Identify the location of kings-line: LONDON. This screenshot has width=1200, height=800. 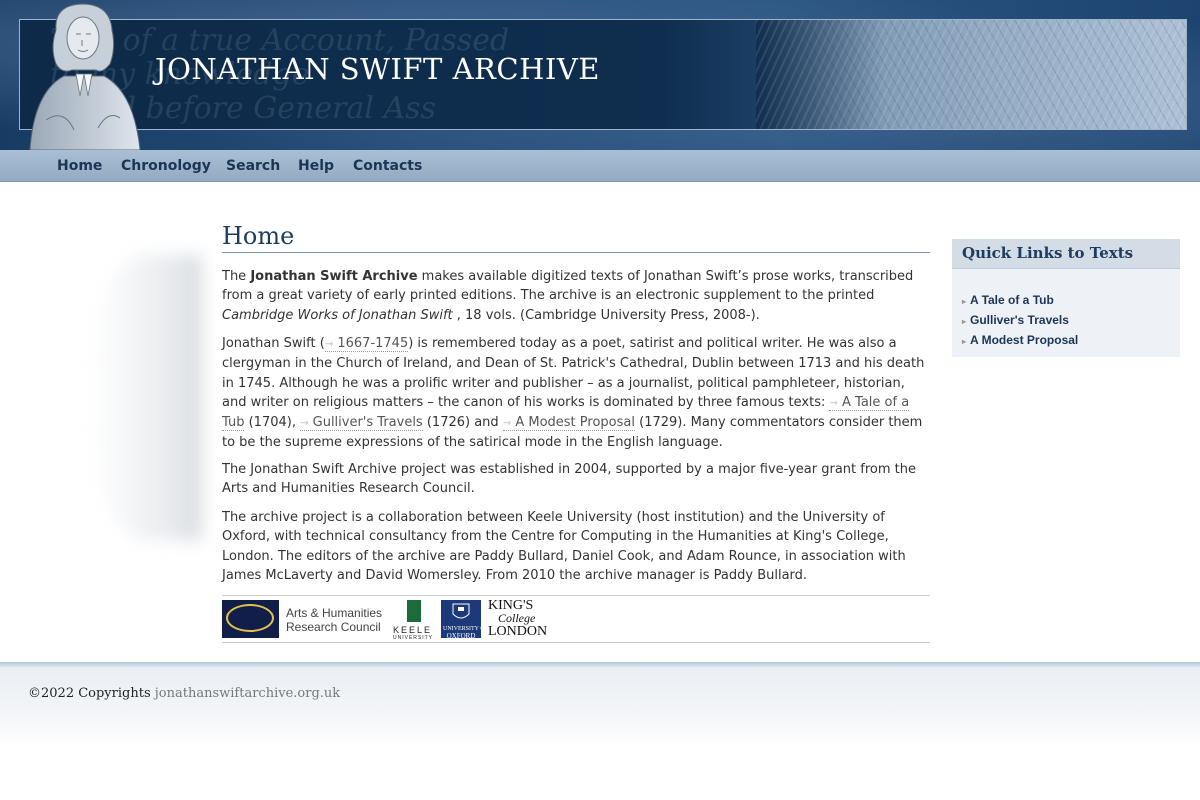
(518, 631).